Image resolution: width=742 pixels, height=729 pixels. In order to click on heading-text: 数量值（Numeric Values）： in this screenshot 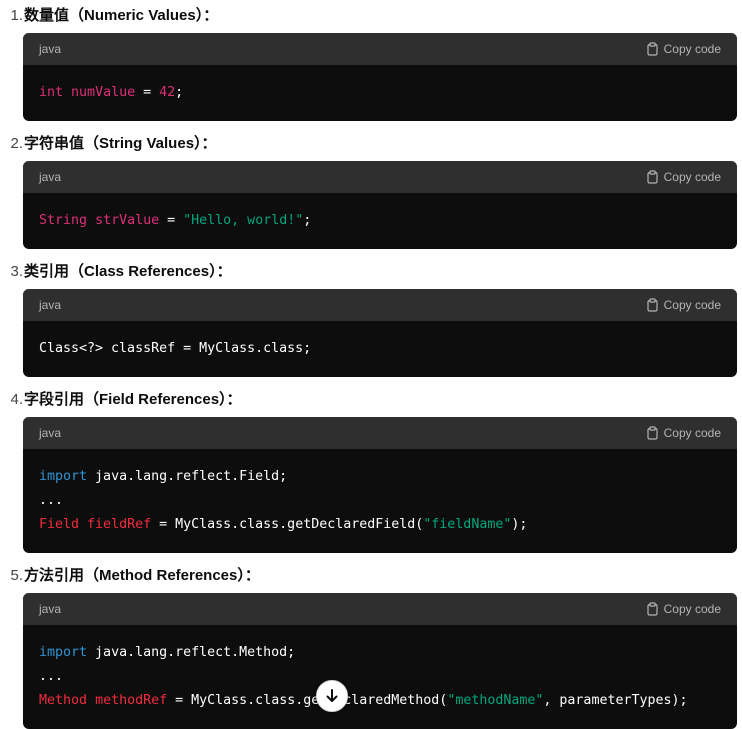, I will do `click(121, 15)`.